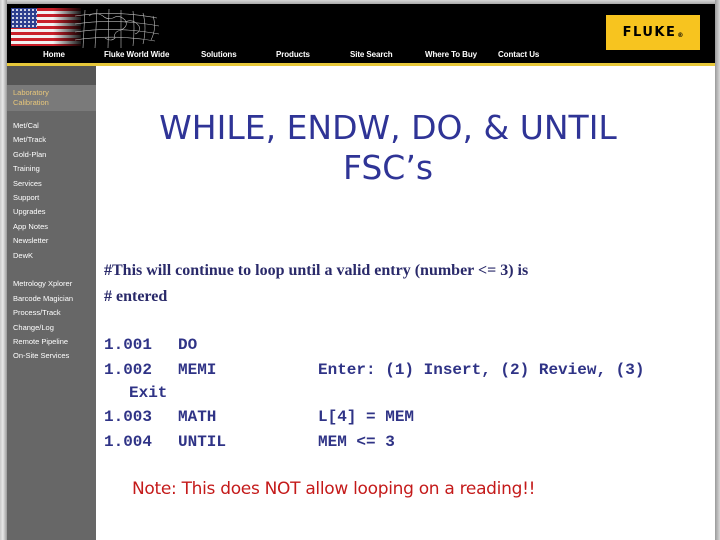 This screenshot has width=720, height=540. What do you see at coordinates (117, 28) in the screenshot?
I see `globe-grid-icon` at bounding box center [117, 28].